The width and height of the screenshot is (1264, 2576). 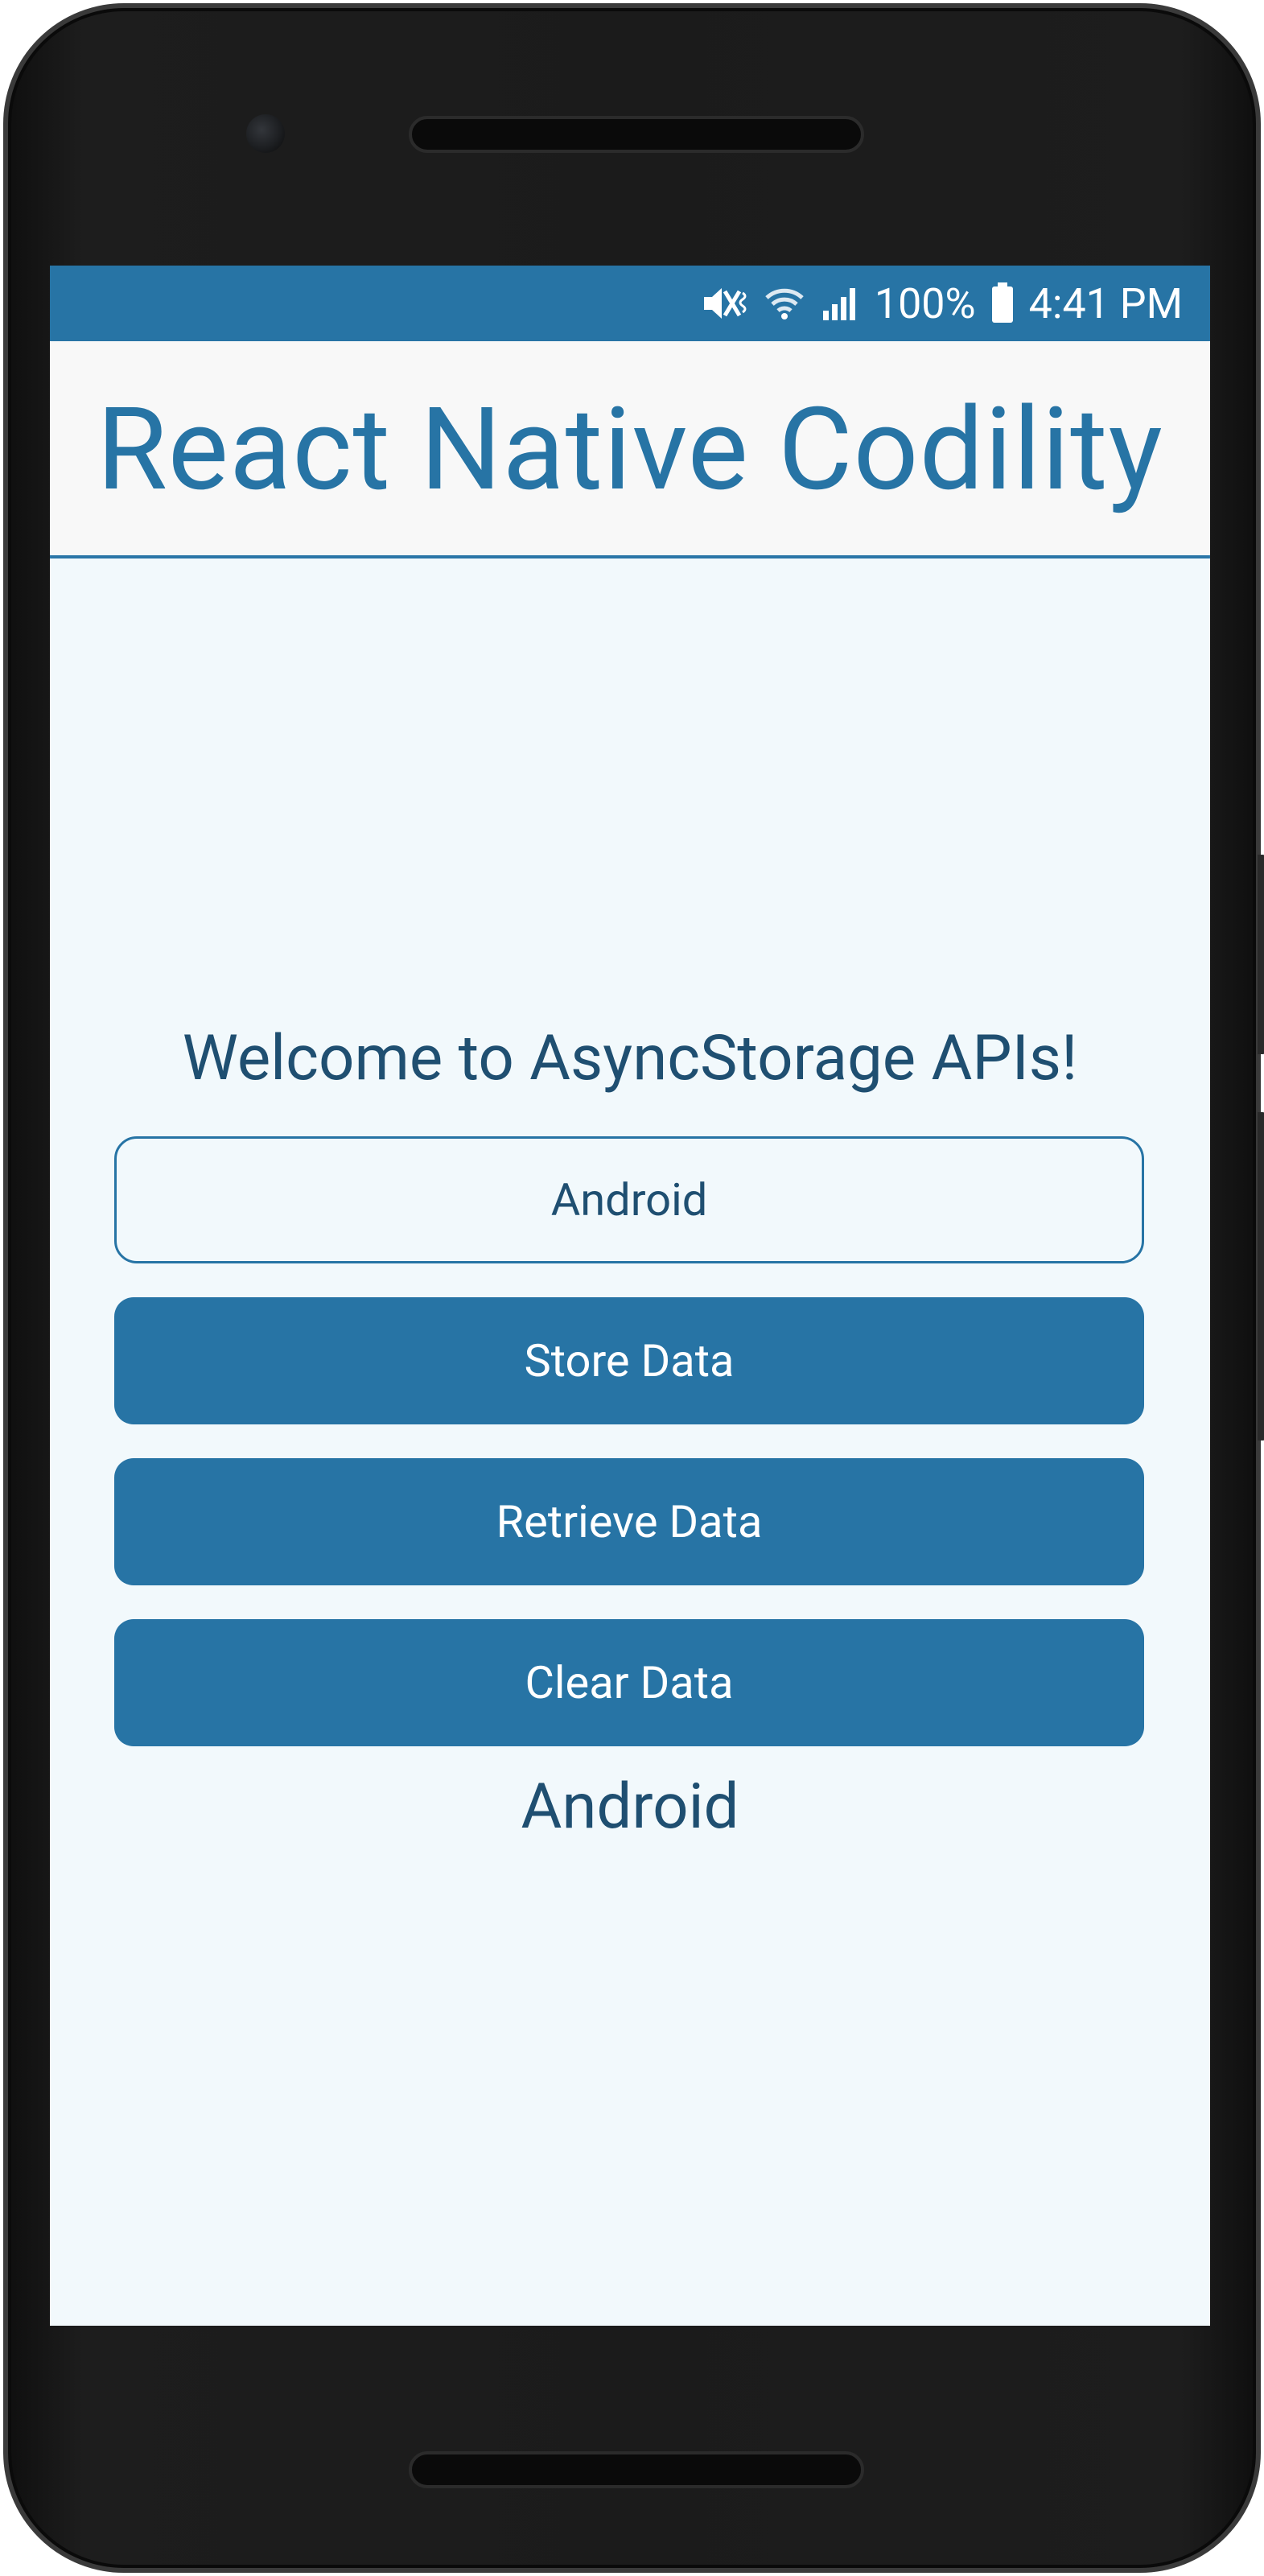 I want to click on wifi-icon, so click(x=785, y=303).